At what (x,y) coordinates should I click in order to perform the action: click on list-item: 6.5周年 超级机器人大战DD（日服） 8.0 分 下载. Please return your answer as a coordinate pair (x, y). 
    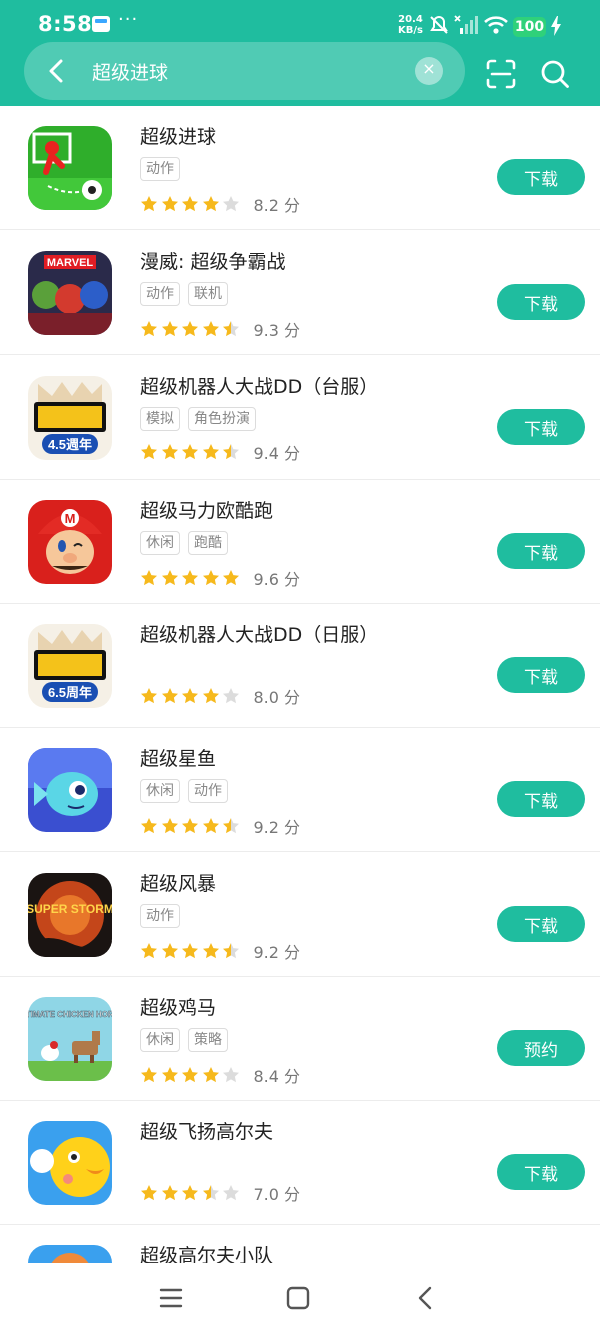
    Looking at the image, I should click on (300, 666).